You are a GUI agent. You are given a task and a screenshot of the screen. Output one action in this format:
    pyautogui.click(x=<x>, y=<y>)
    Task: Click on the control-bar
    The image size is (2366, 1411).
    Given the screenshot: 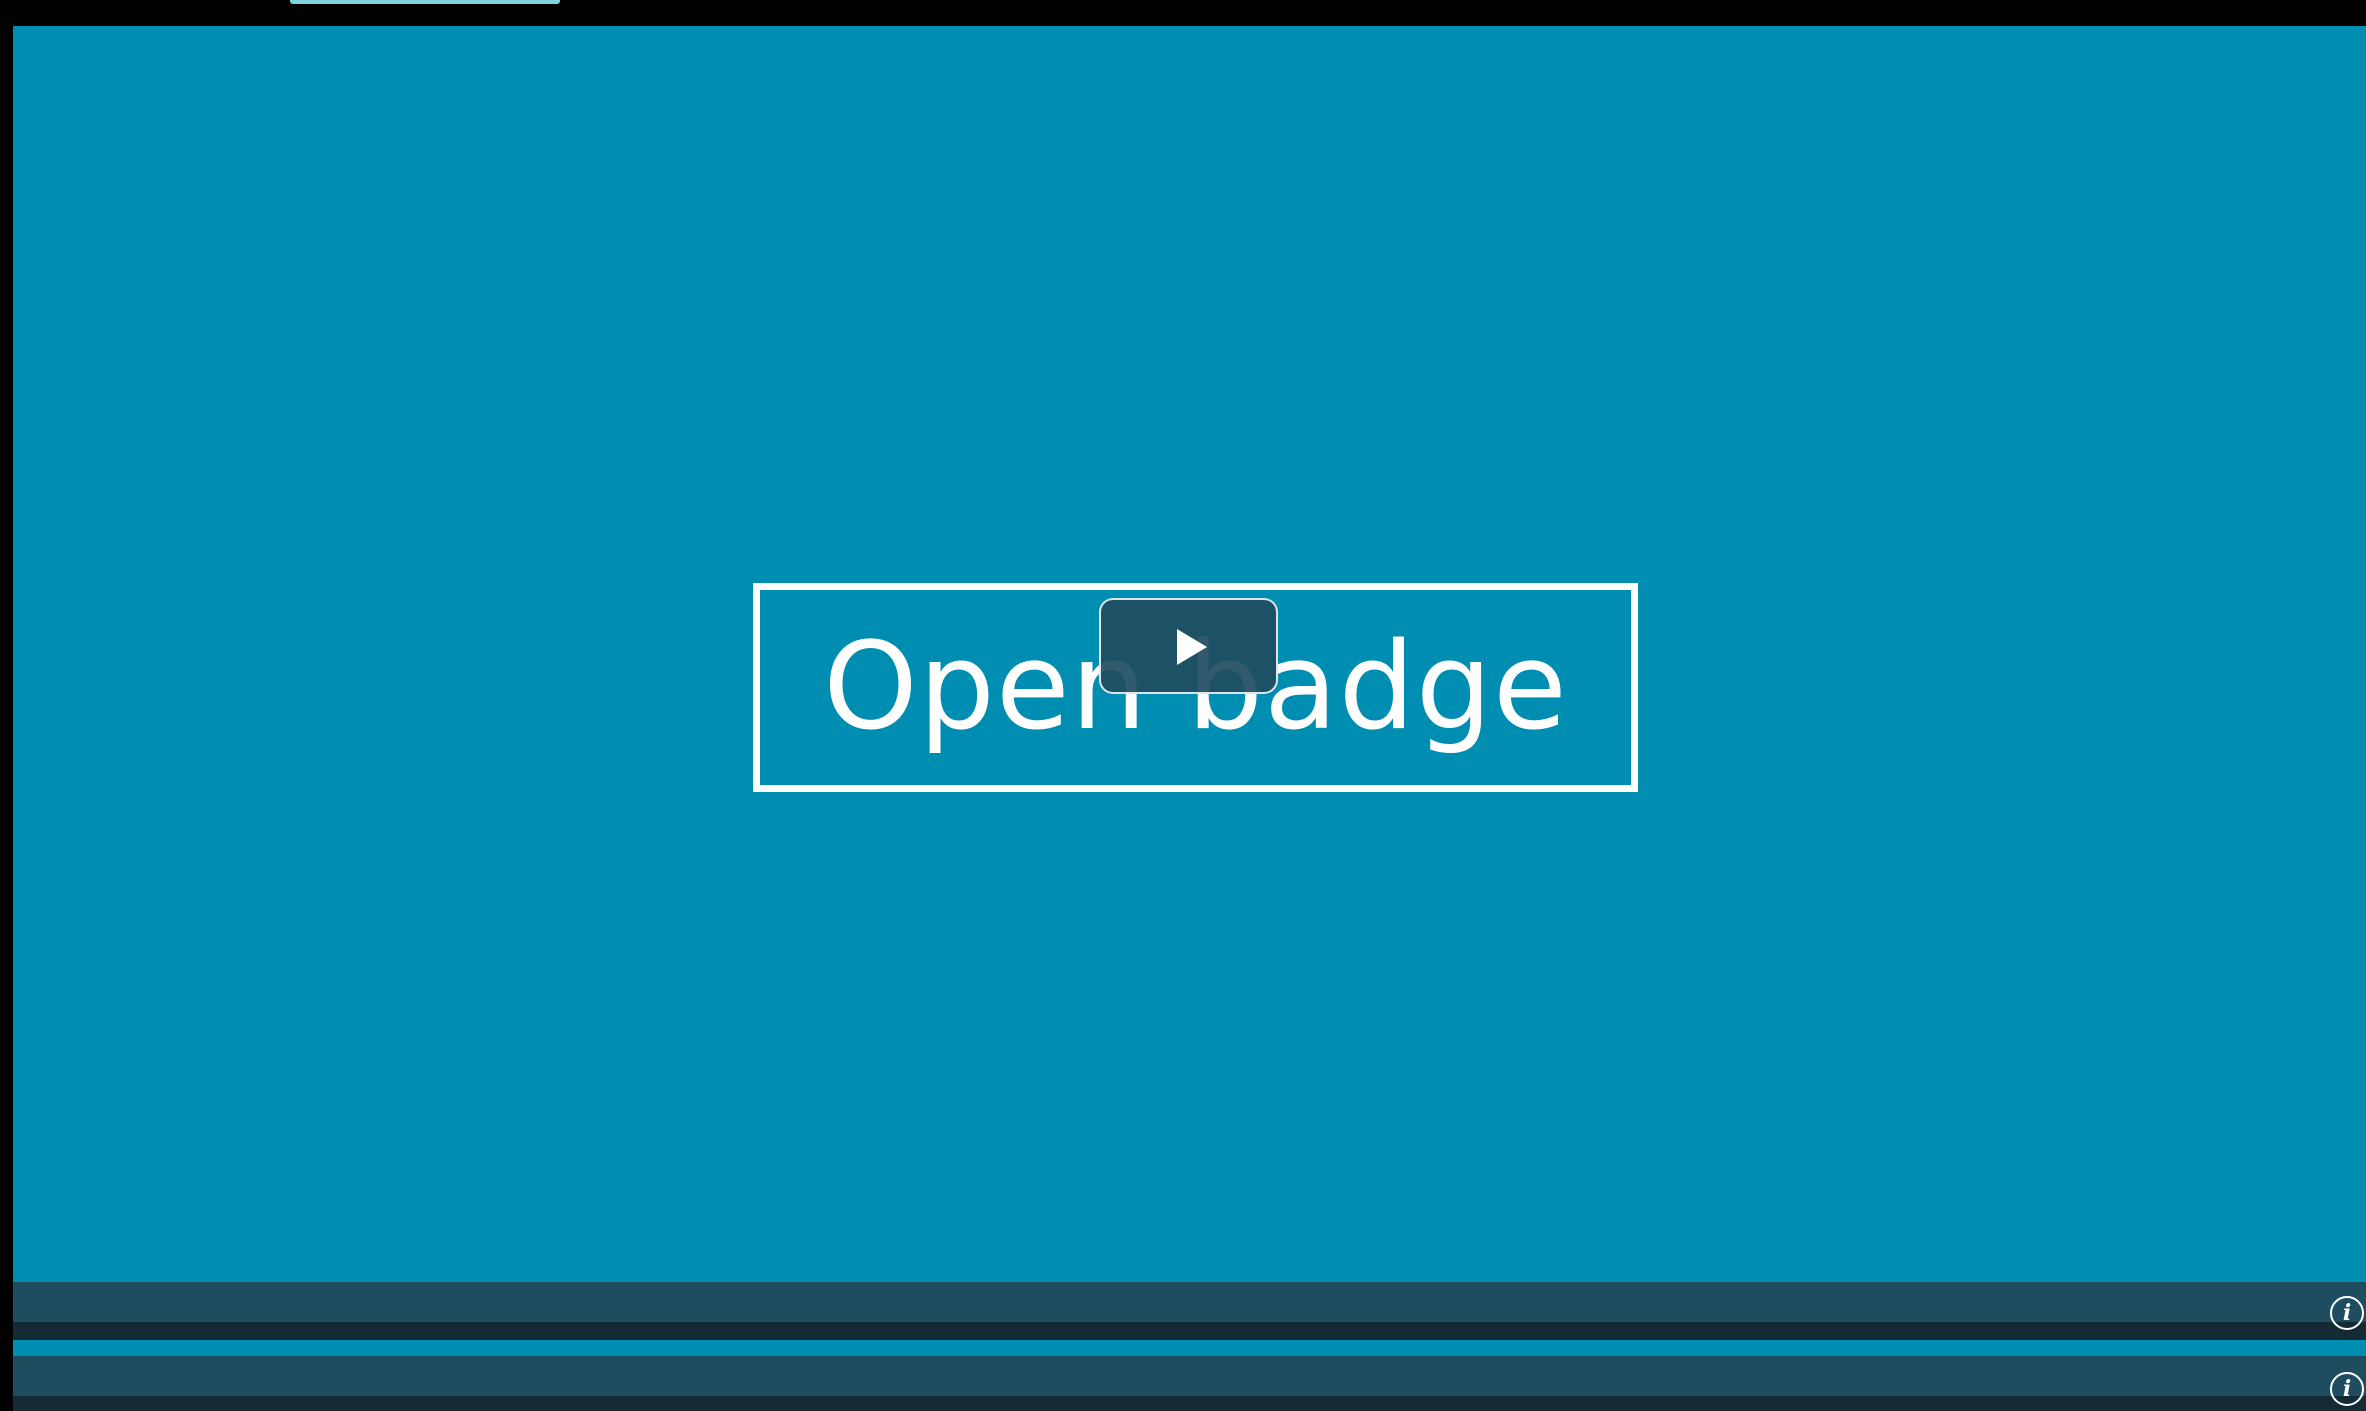 What is the action you would take?
    pyautogui.click(x=1189, y=1302)
    